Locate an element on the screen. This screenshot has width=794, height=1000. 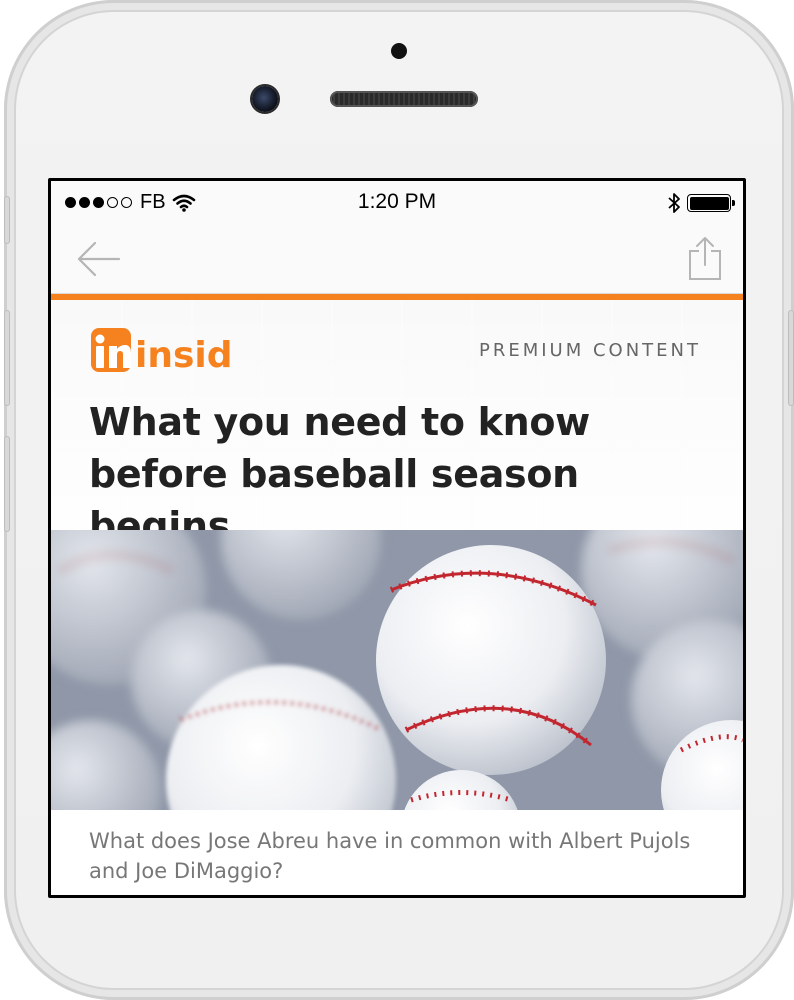
battery-icon is located at coordinates (711, 203).